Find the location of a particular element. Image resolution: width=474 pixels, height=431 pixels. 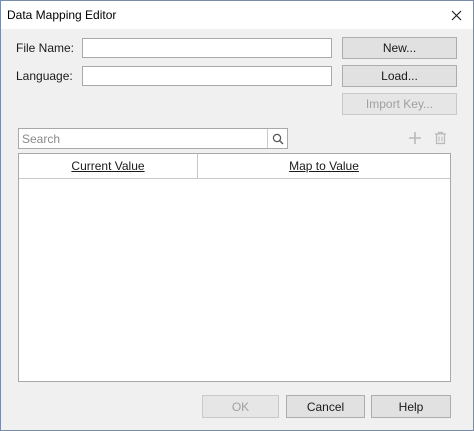

delete-row-button is located at coordinates (440, 138).